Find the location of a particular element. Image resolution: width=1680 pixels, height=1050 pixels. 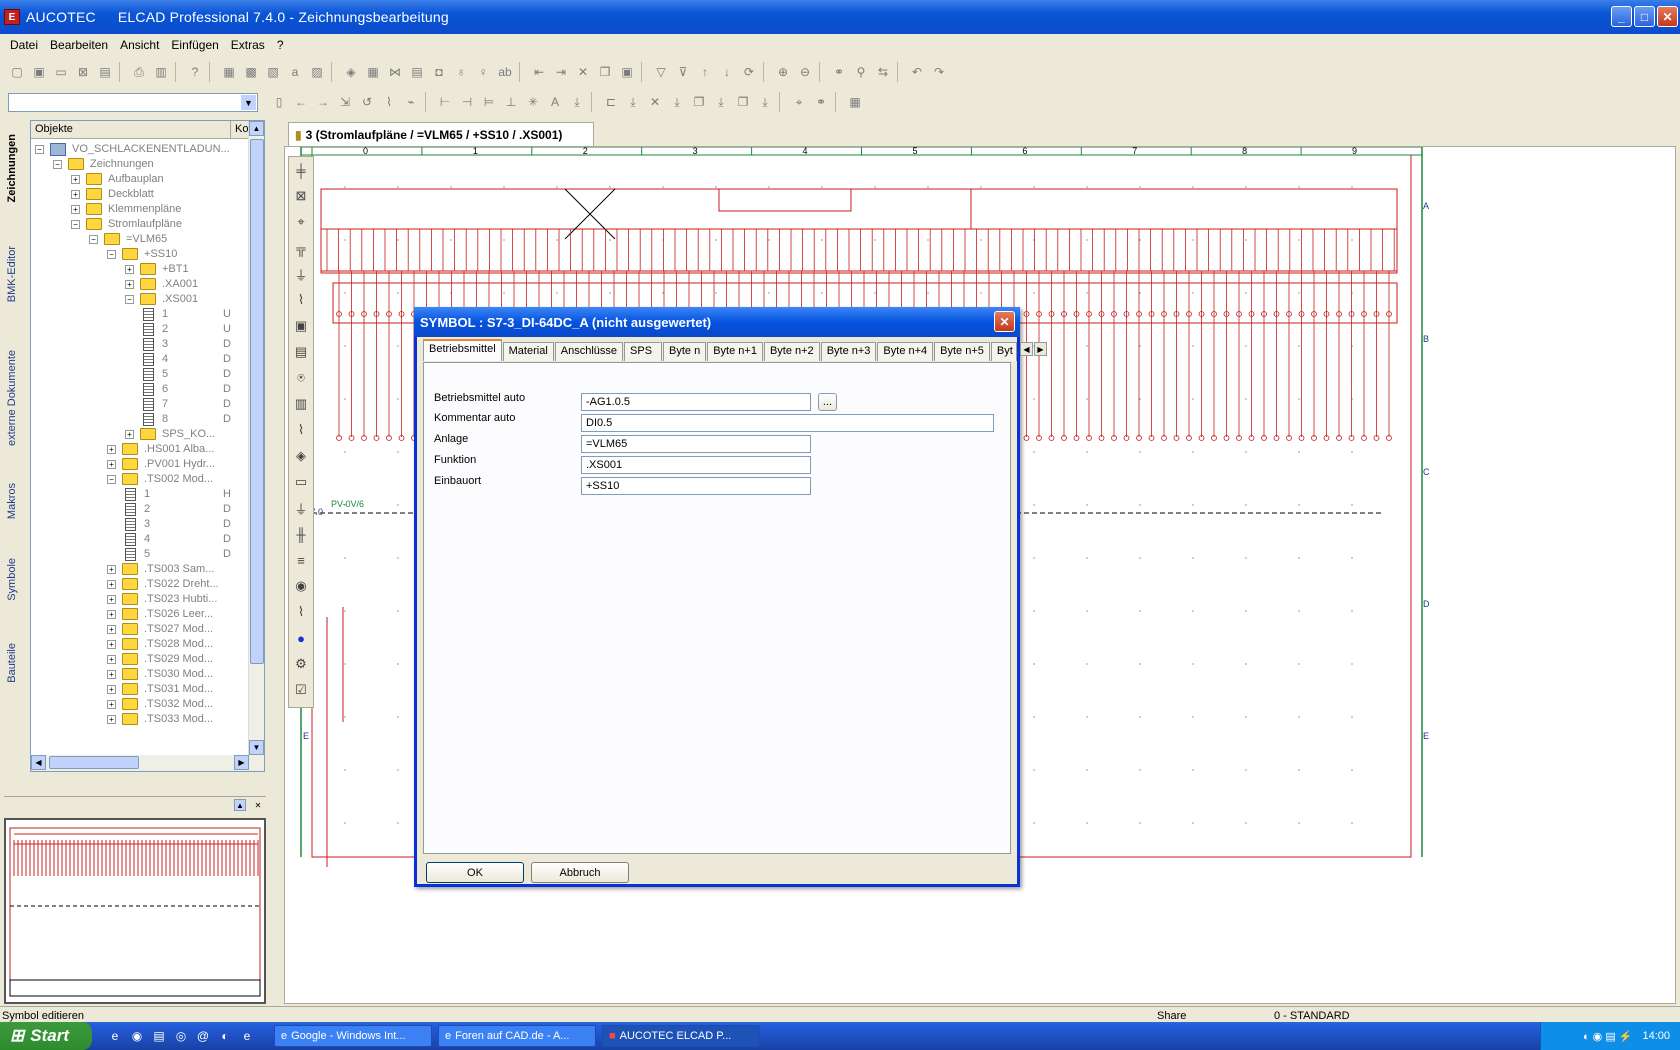

symbol-f-icon: ⤓ is located at coordinates (721, 102).